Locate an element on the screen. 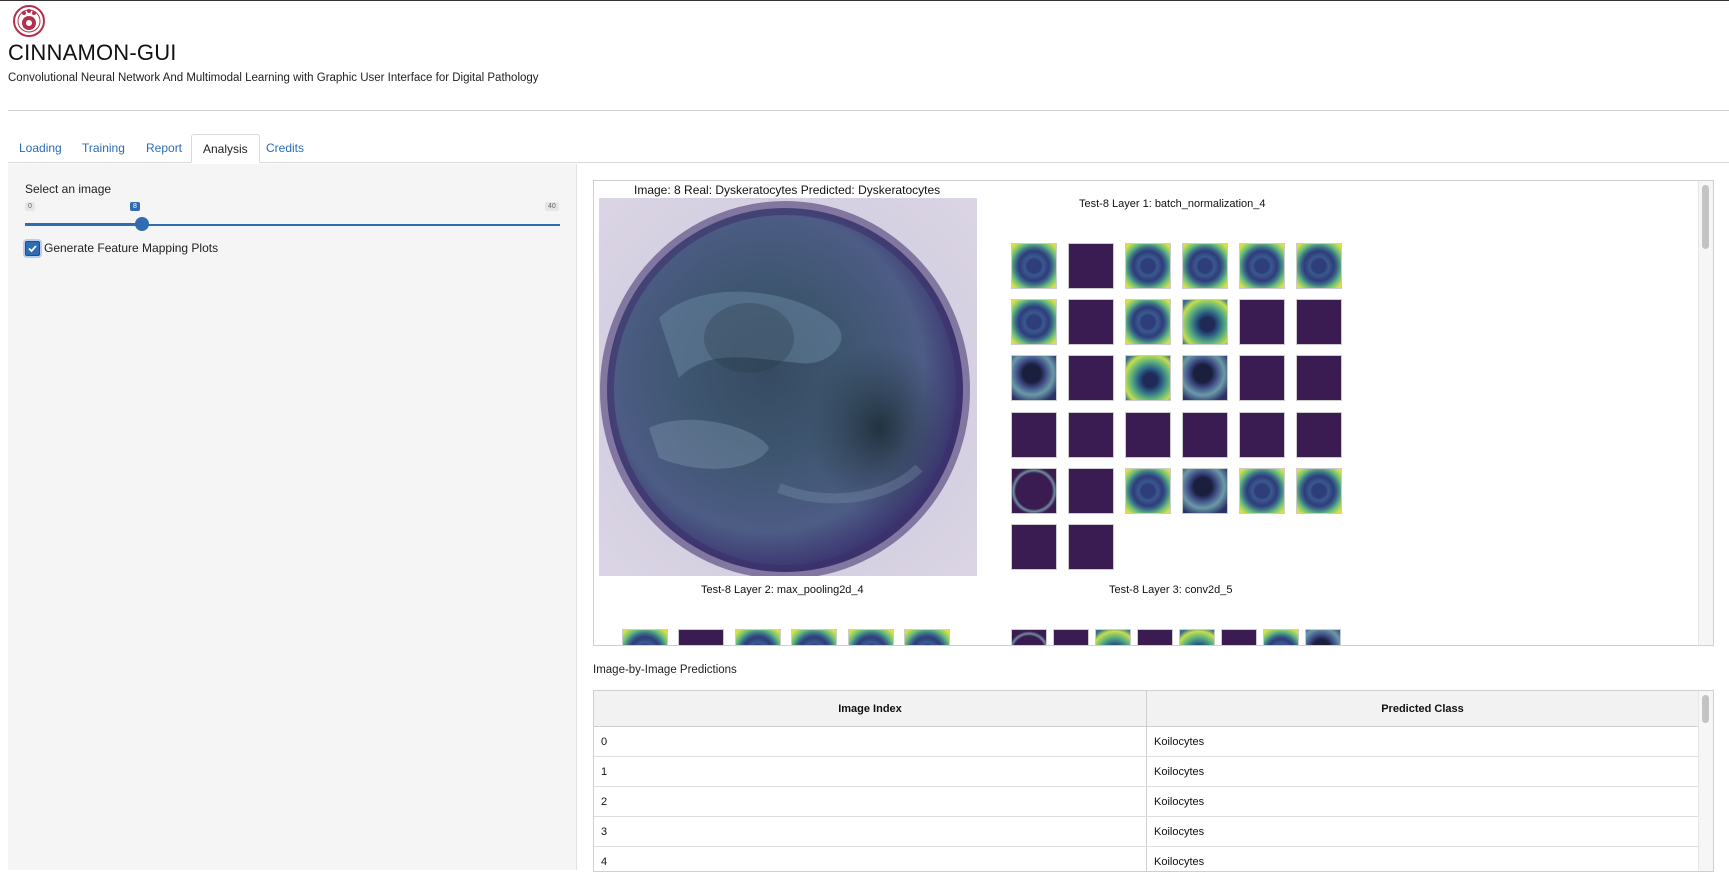  layer1-title: Test-8 Layer 1: batch_normalization_4 is located at coordinates (1172, 204).